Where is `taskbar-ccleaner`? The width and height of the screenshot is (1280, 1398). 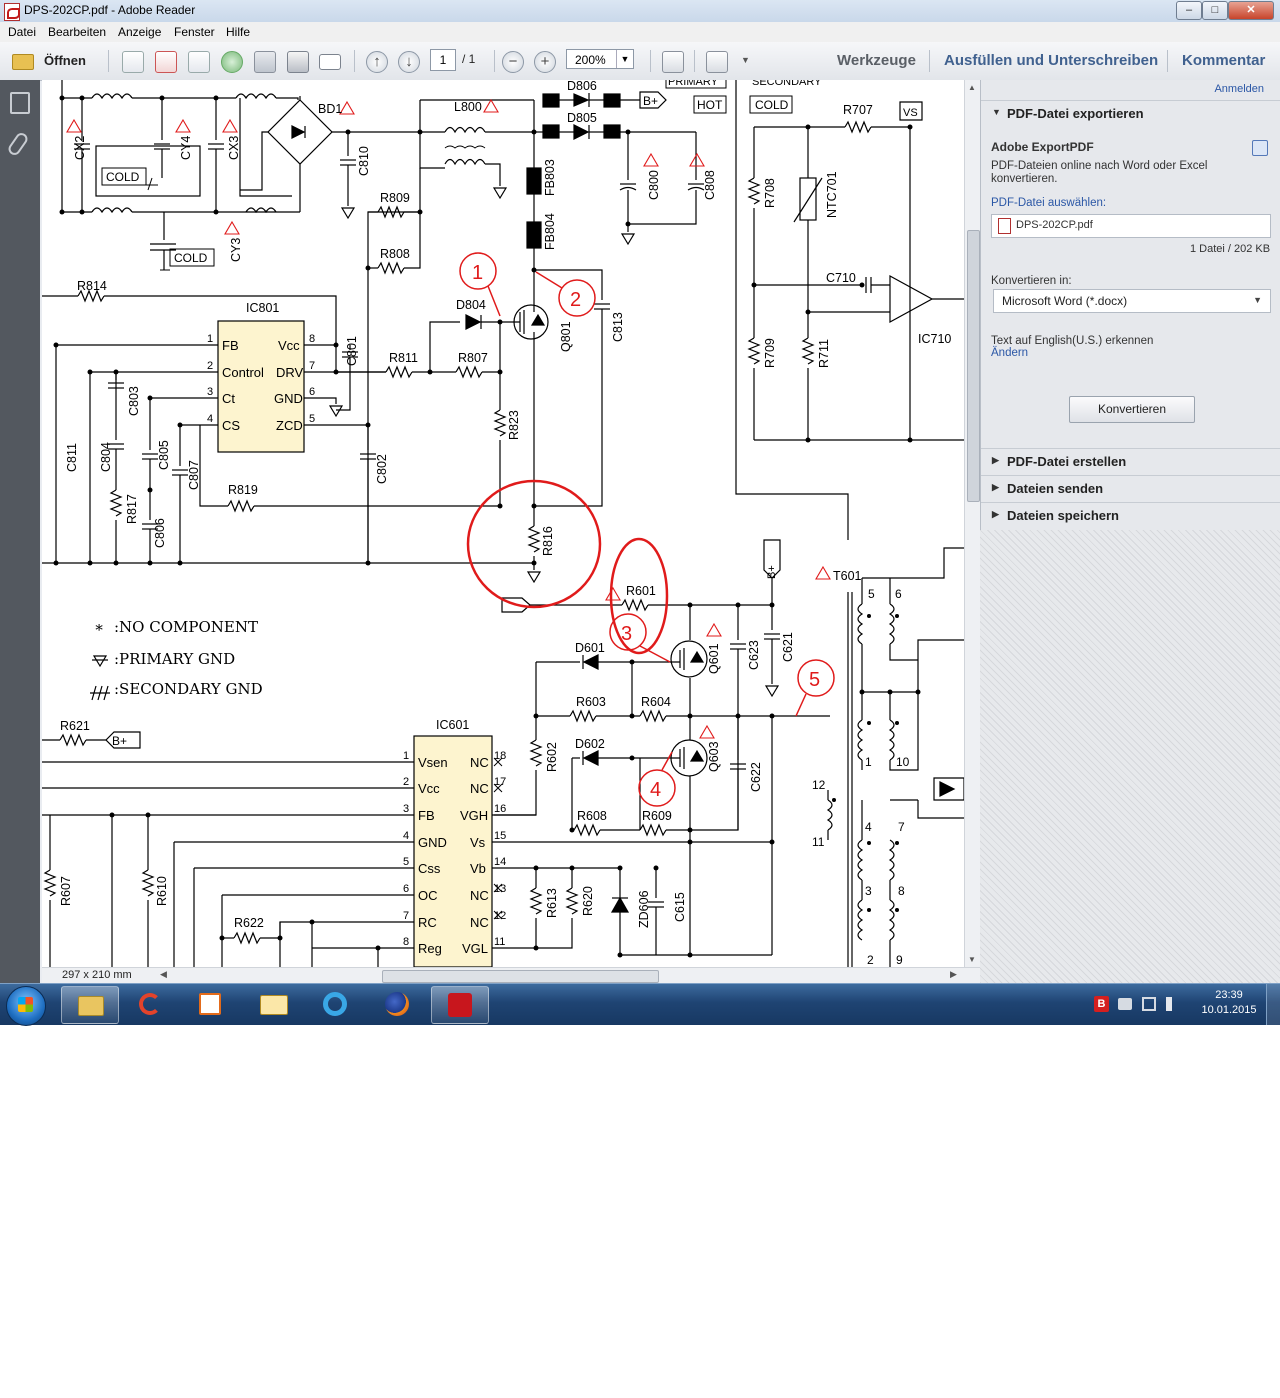 taskbar-ccleaner is located at coordinates (151, 1004).